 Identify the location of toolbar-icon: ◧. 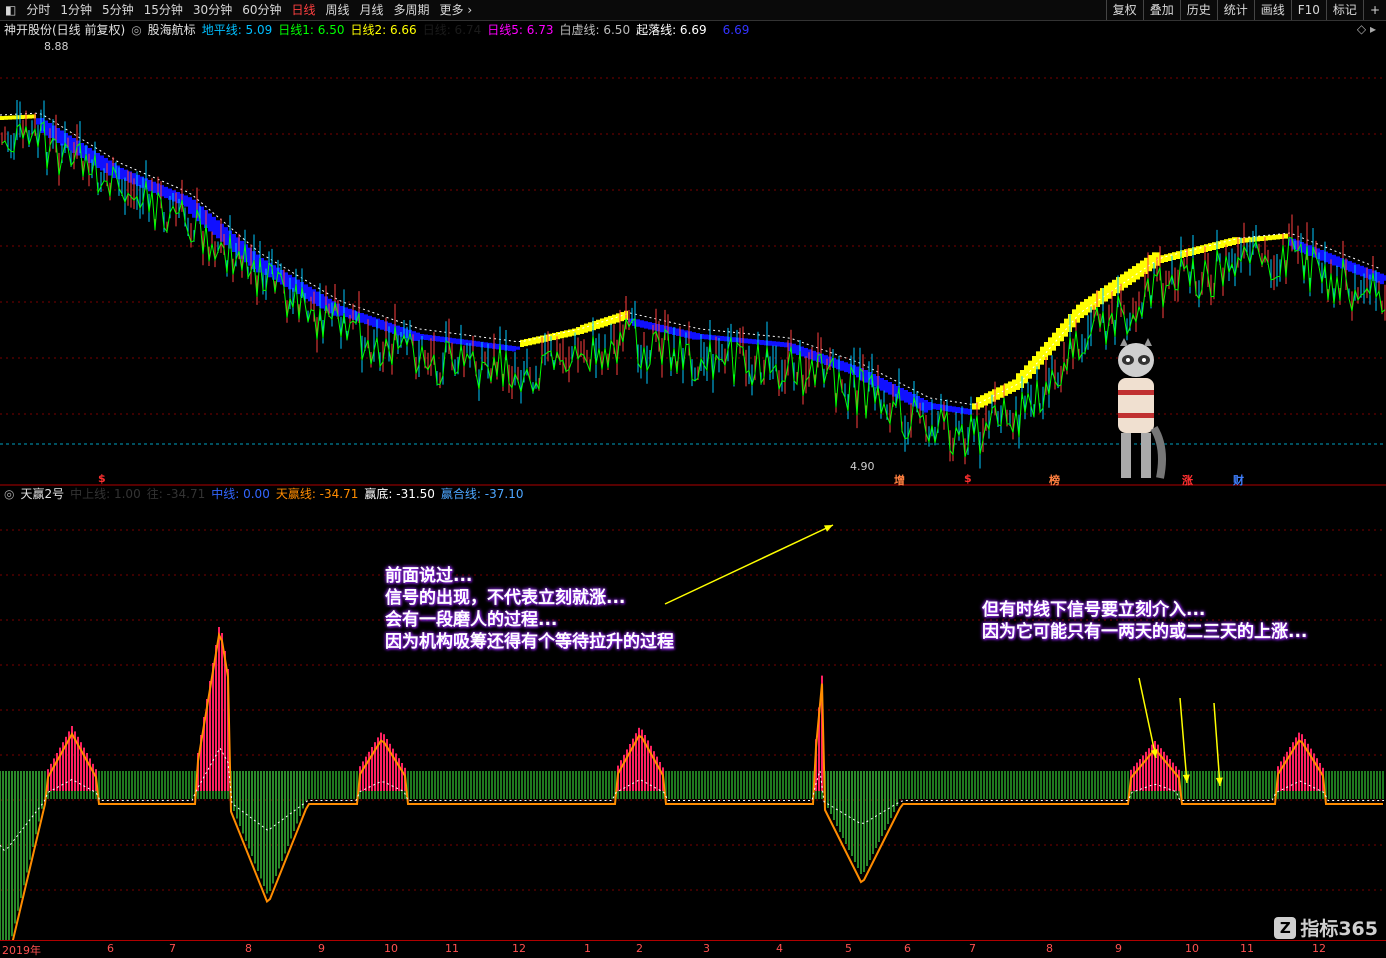
(10, 10).